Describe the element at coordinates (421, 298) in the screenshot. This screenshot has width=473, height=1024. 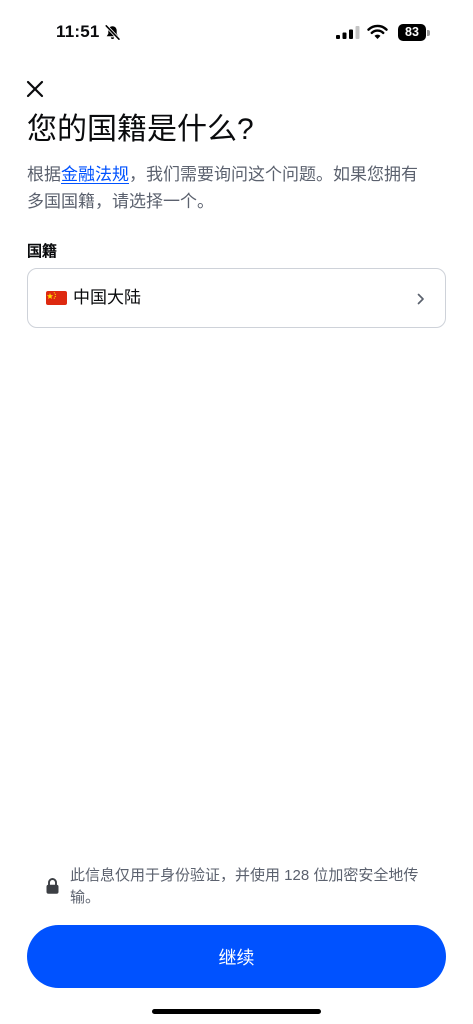
I see `chevron-right-icon` at that location.